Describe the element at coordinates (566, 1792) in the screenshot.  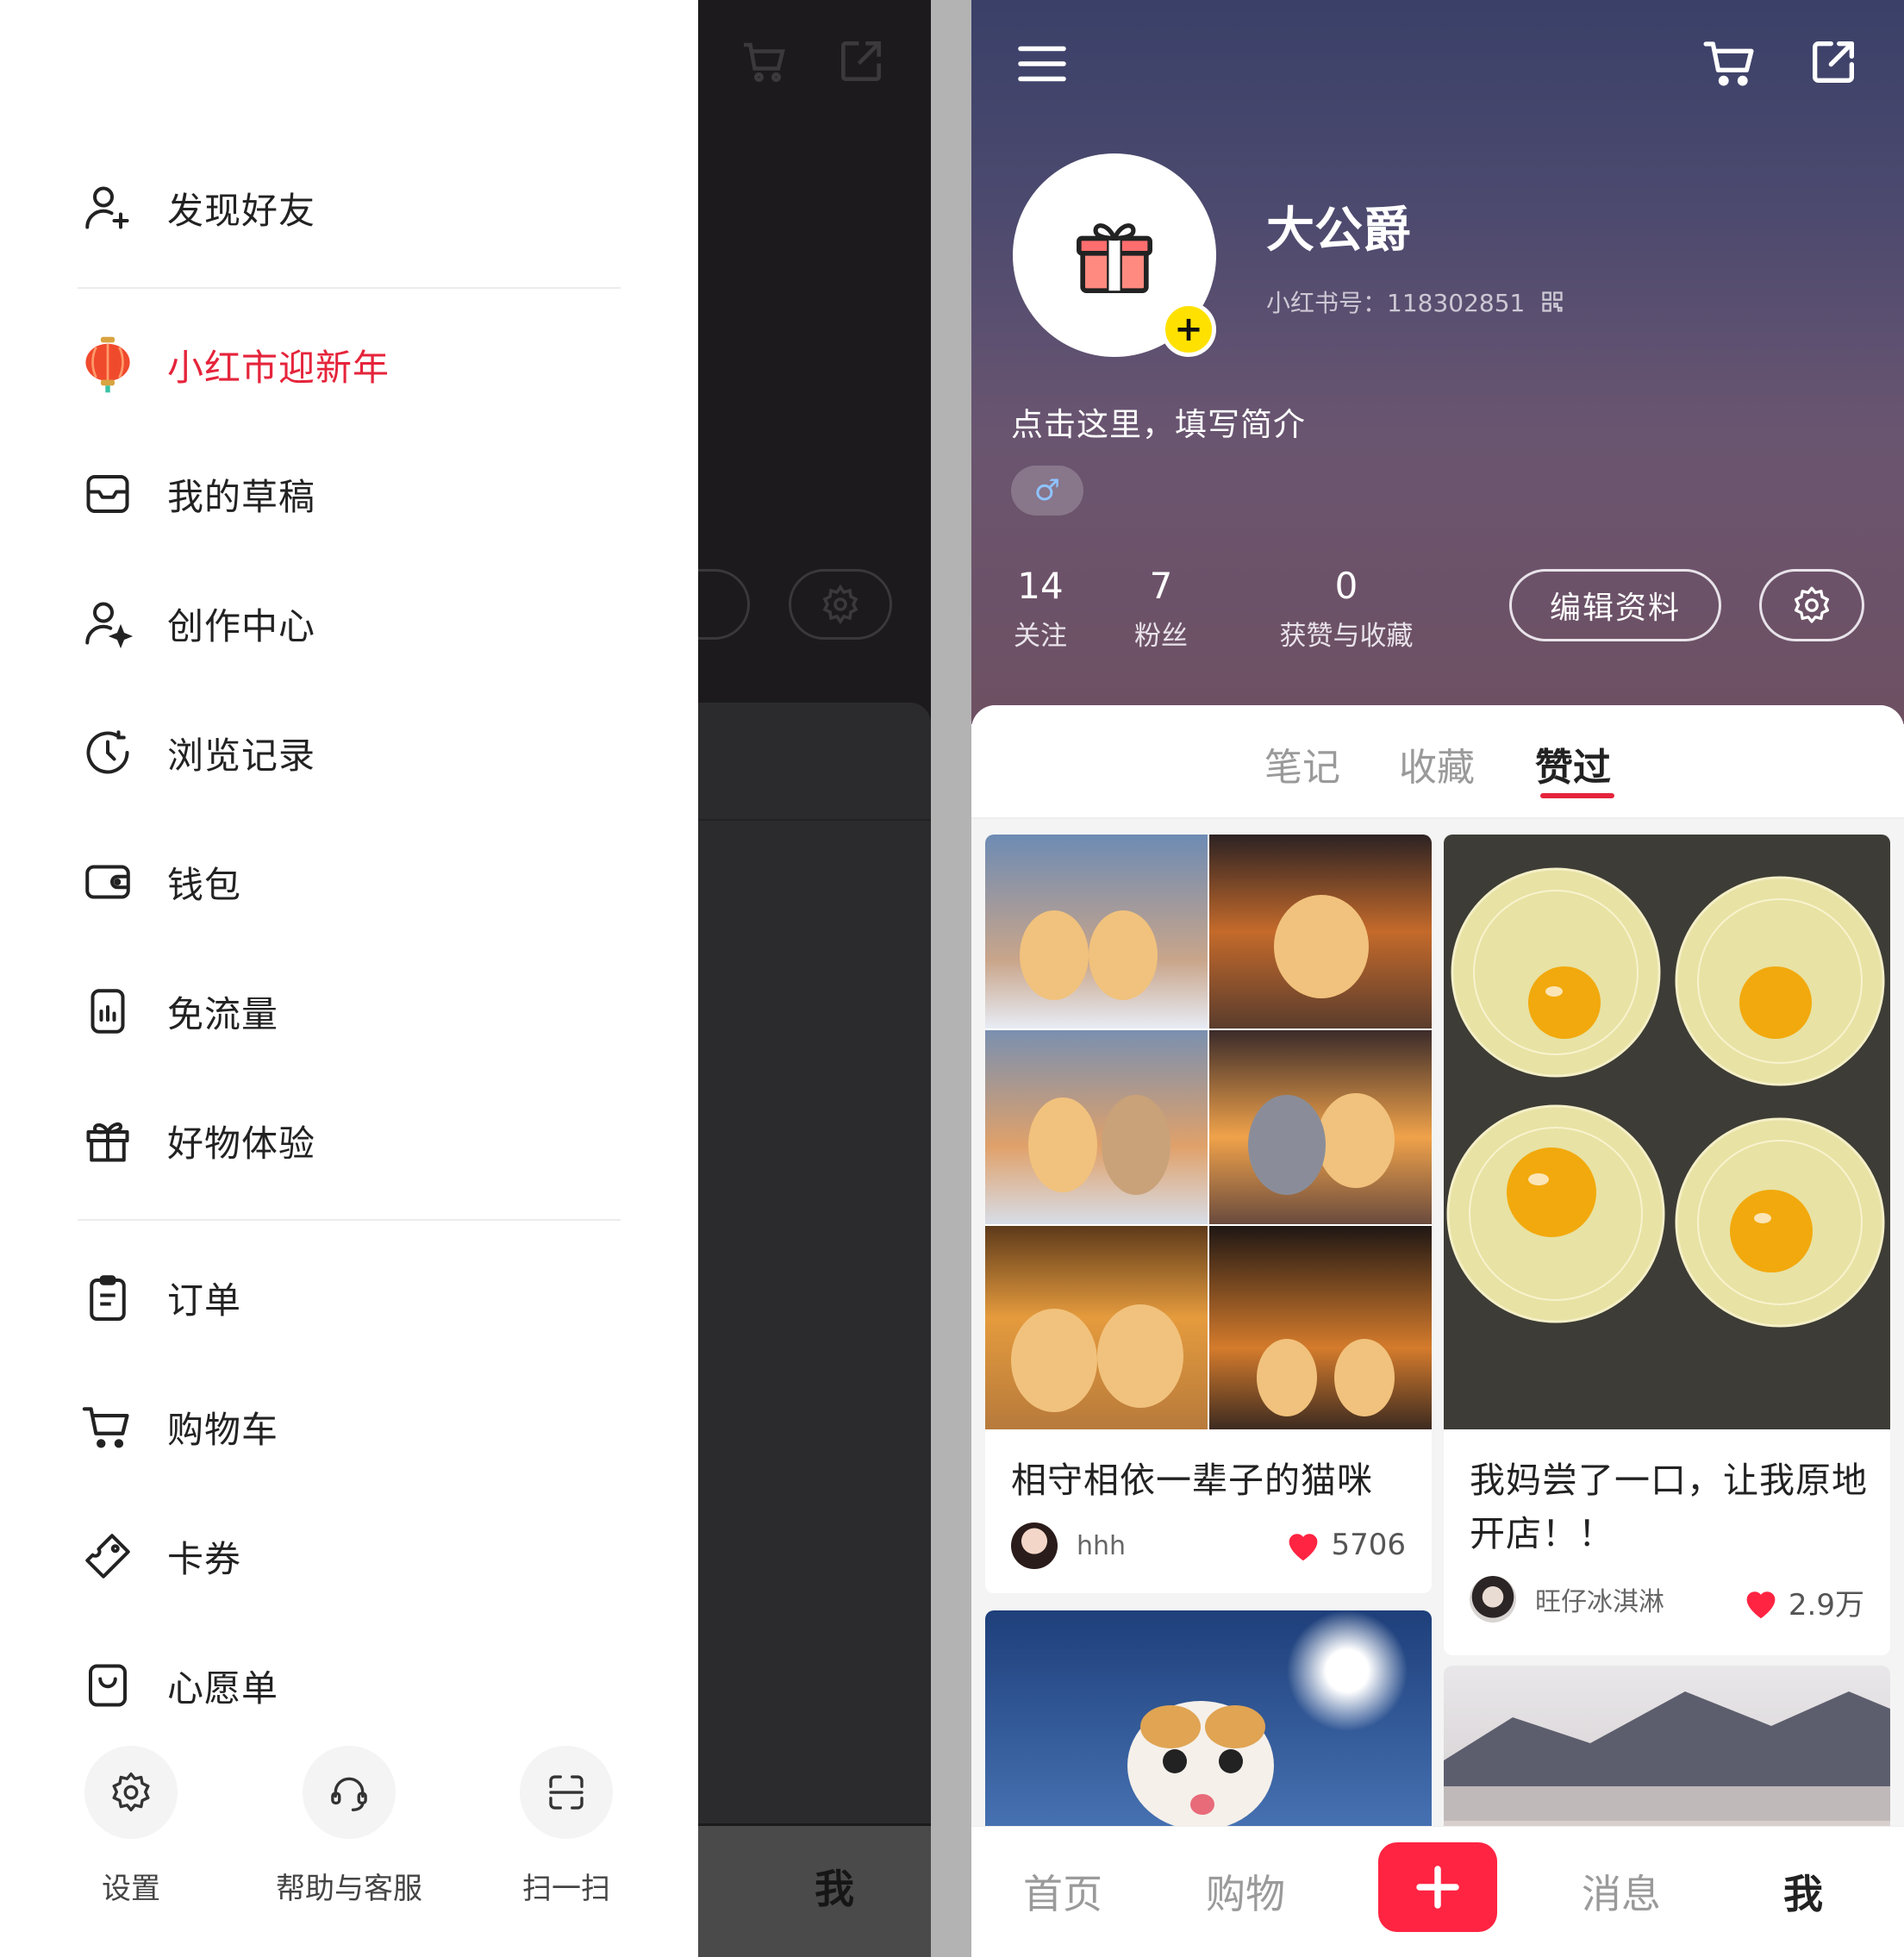
I see `scan-icon` at that location.